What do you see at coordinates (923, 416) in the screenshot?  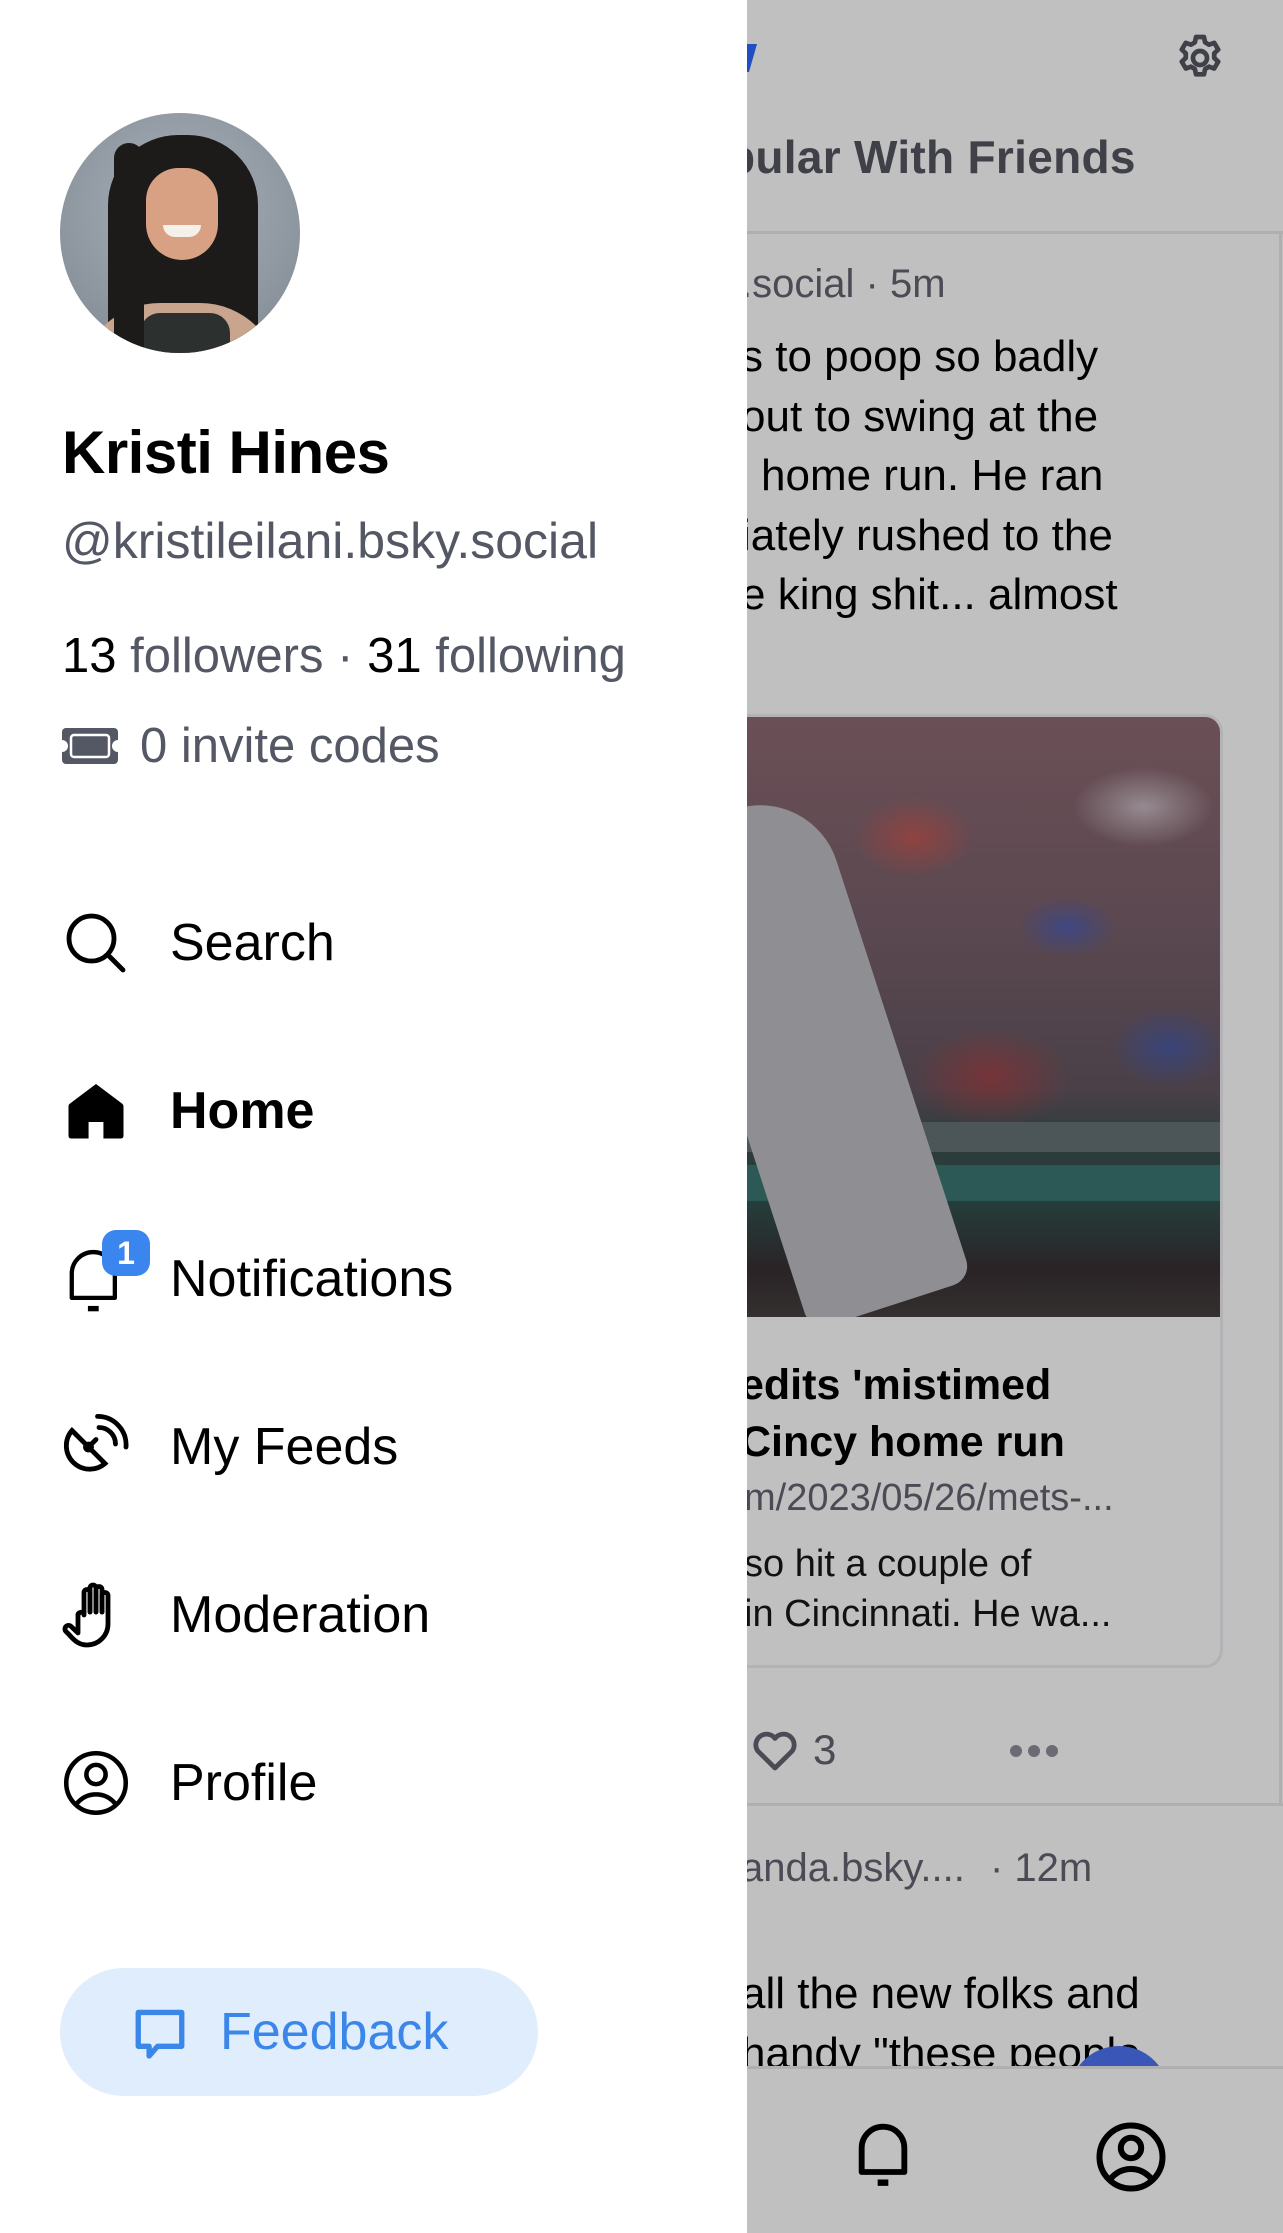 I see `post-text-line: out to swing at the` at bounding box center [923, 416].